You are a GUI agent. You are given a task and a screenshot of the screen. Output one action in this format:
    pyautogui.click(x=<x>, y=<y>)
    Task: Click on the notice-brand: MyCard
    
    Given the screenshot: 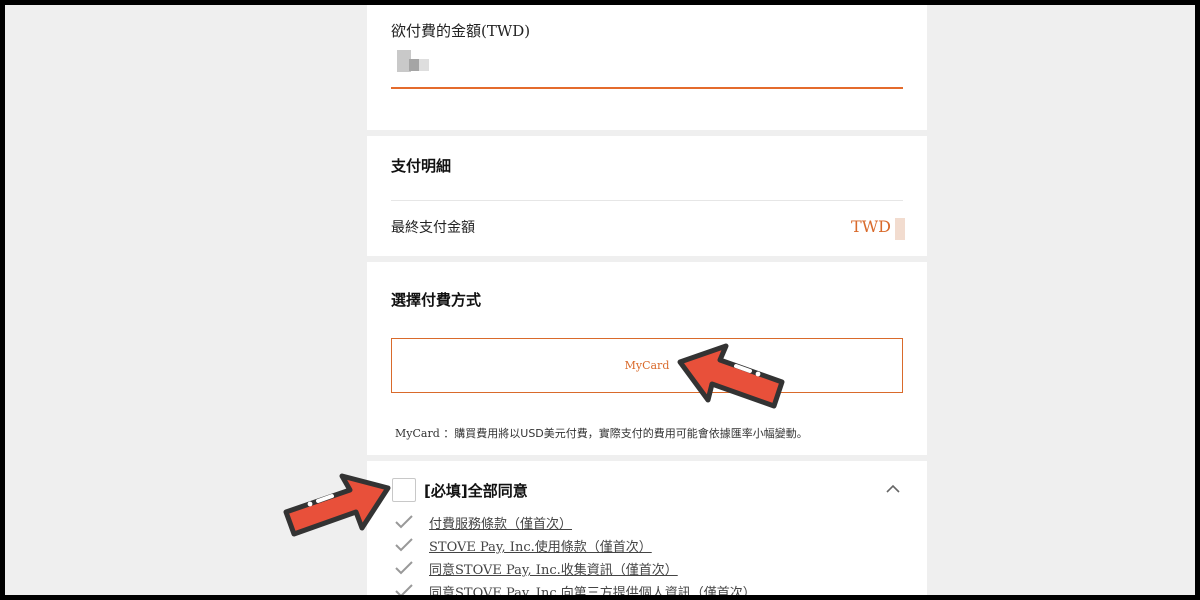 What is the action you would take?
    pyautogui.click(x=417, y=433)
    